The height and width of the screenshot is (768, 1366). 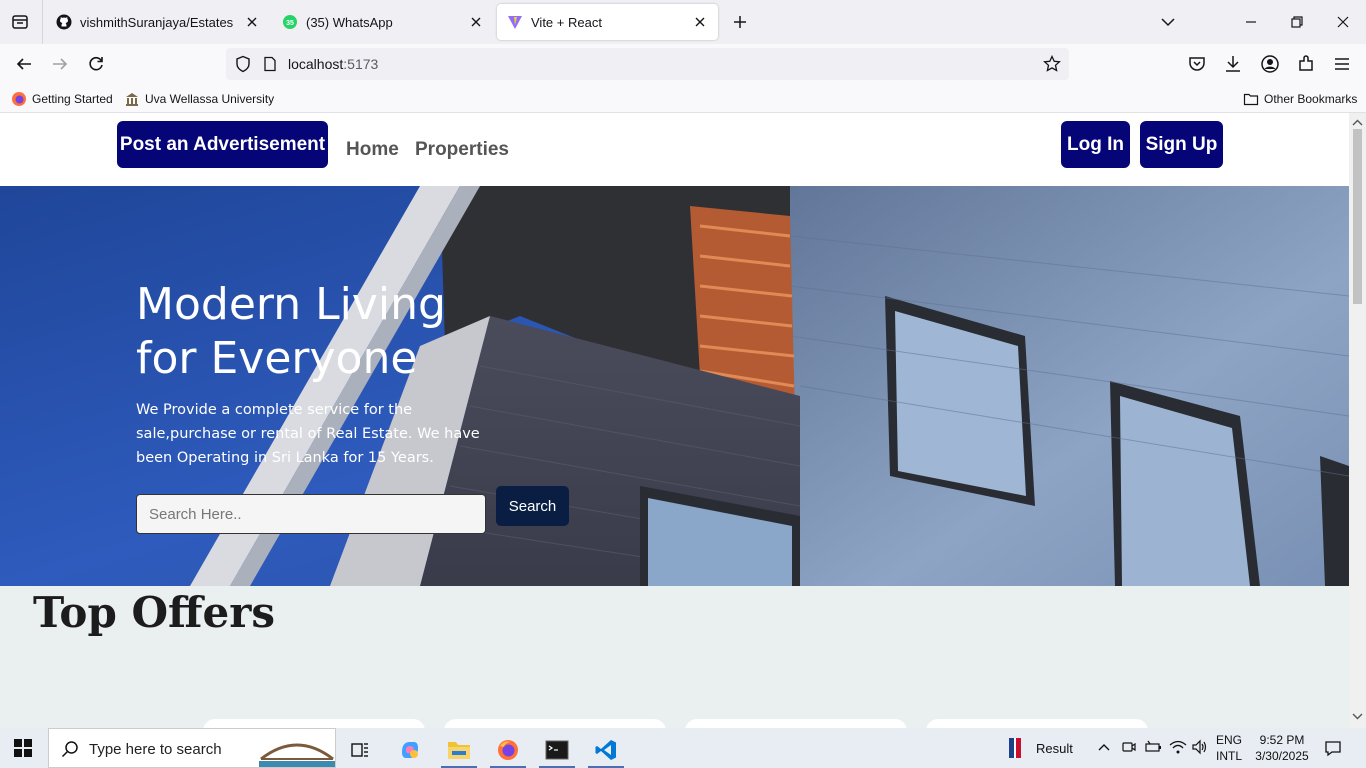 I want to click on hero-title-line-1: Modern Living, so click(x=291, y=304).